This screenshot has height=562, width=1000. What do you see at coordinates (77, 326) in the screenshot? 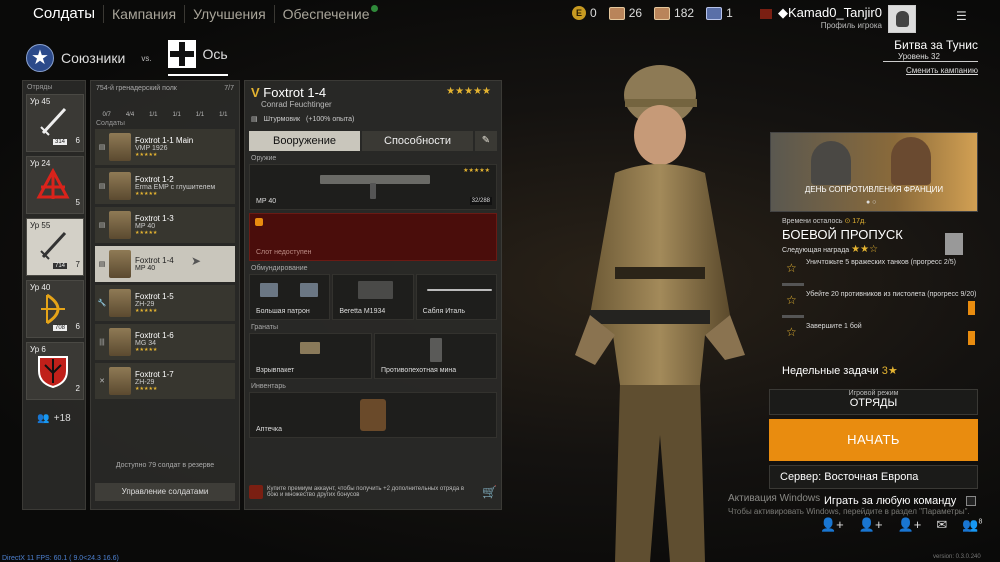
I see `squad-count: 6` at bounding box center [77, 326].